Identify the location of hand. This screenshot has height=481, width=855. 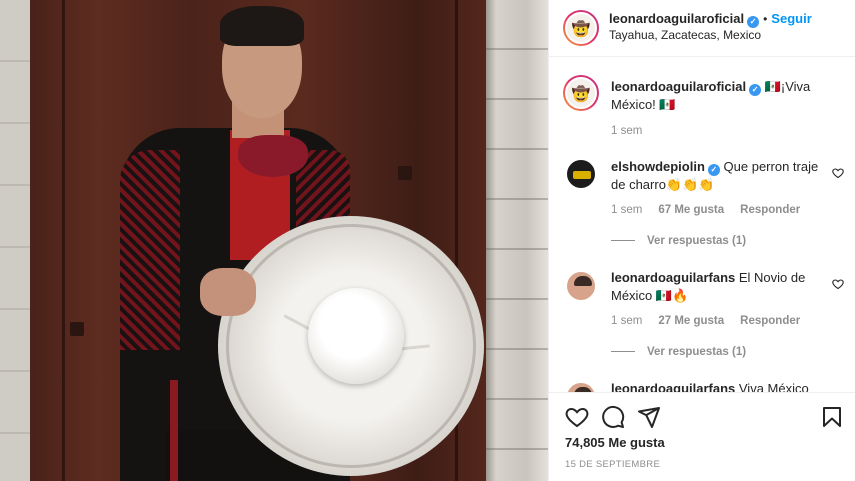
(228, 292).